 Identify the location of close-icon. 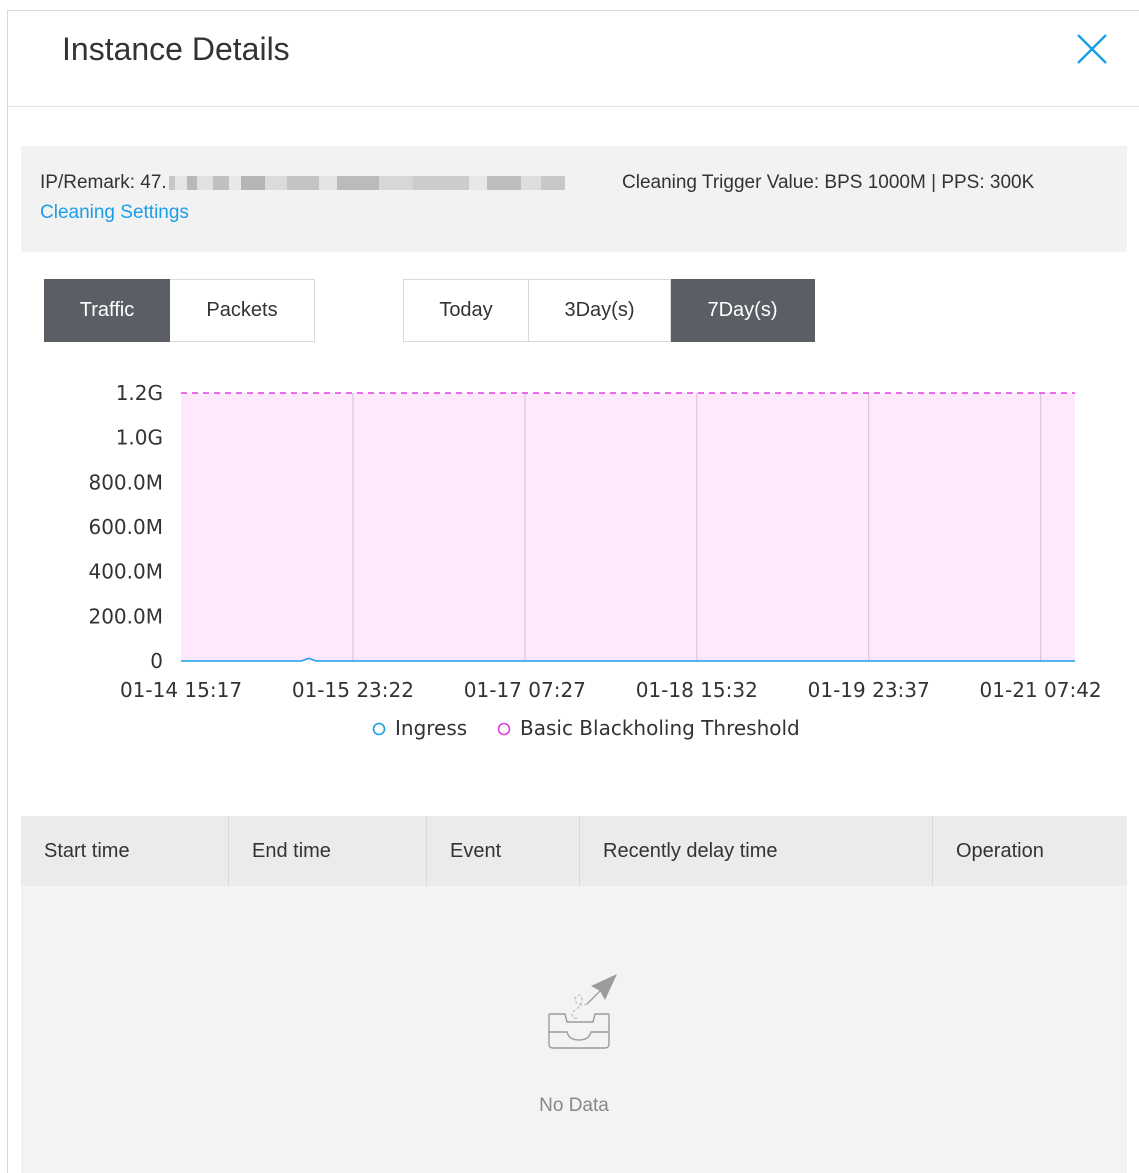
(1092, 49).